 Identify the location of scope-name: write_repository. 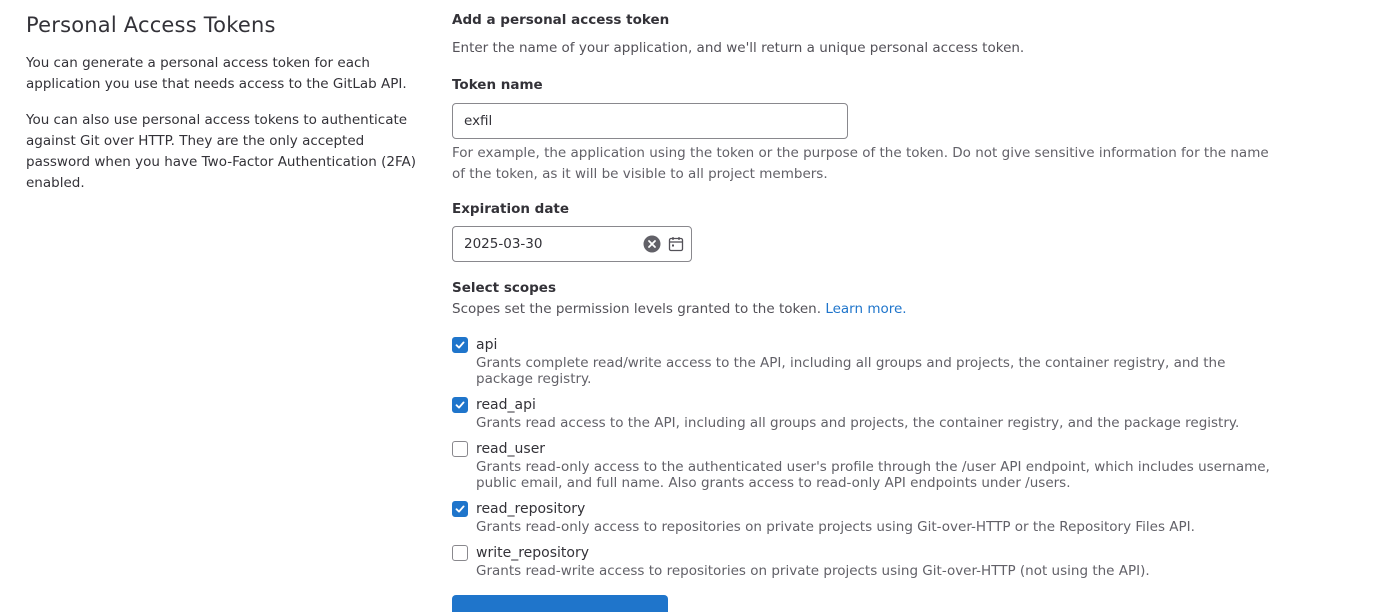
(876, 553).